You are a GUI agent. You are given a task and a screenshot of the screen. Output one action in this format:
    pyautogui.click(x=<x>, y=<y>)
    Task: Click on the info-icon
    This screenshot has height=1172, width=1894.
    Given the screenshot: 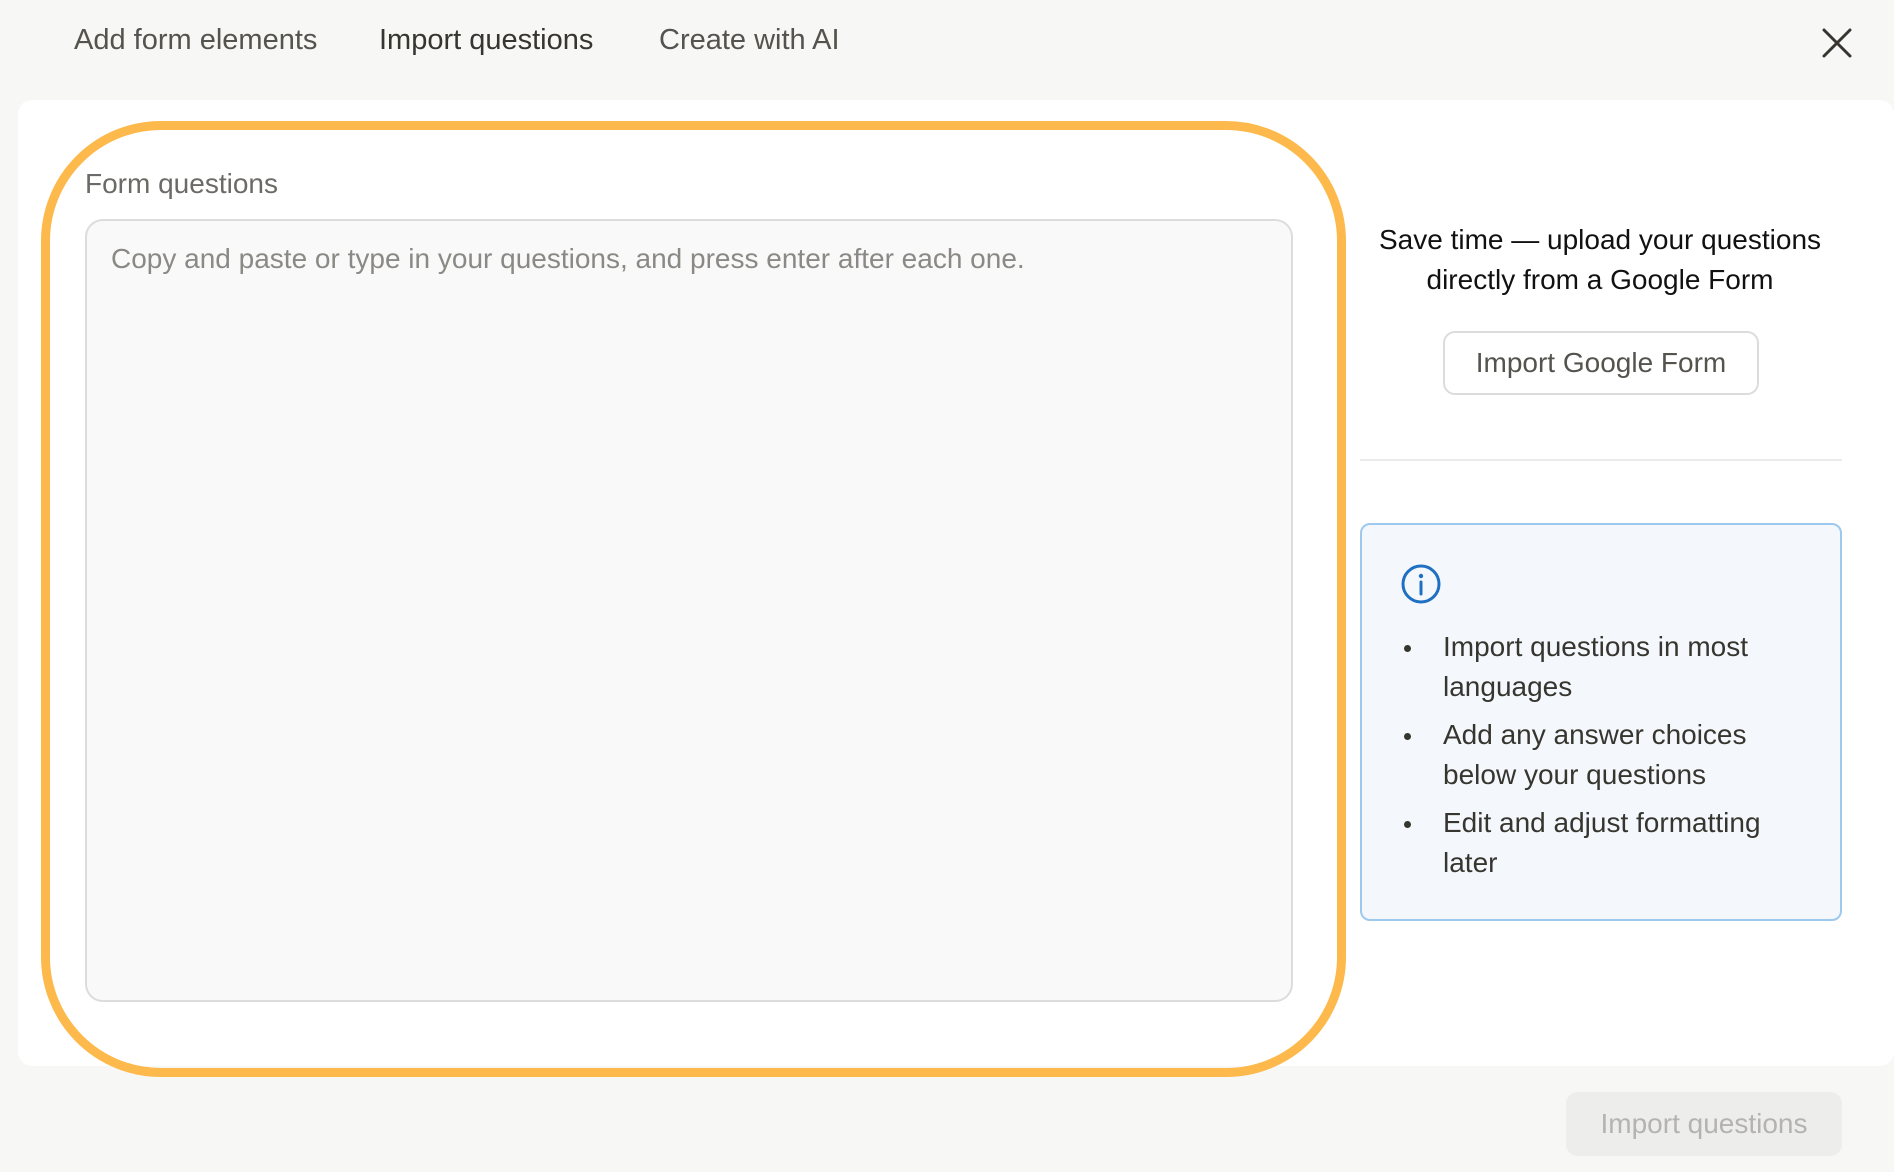 What is the action you would take?
    pyautogui.click(x=1421, y=584)
    